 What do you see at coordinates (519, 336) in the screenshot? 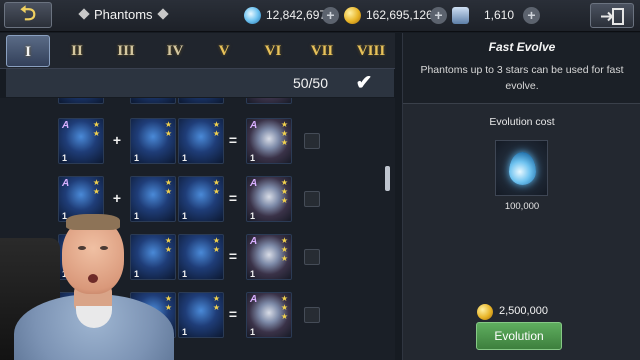
I see `evolution-button: Evolution` at bounding box center [519, 336].